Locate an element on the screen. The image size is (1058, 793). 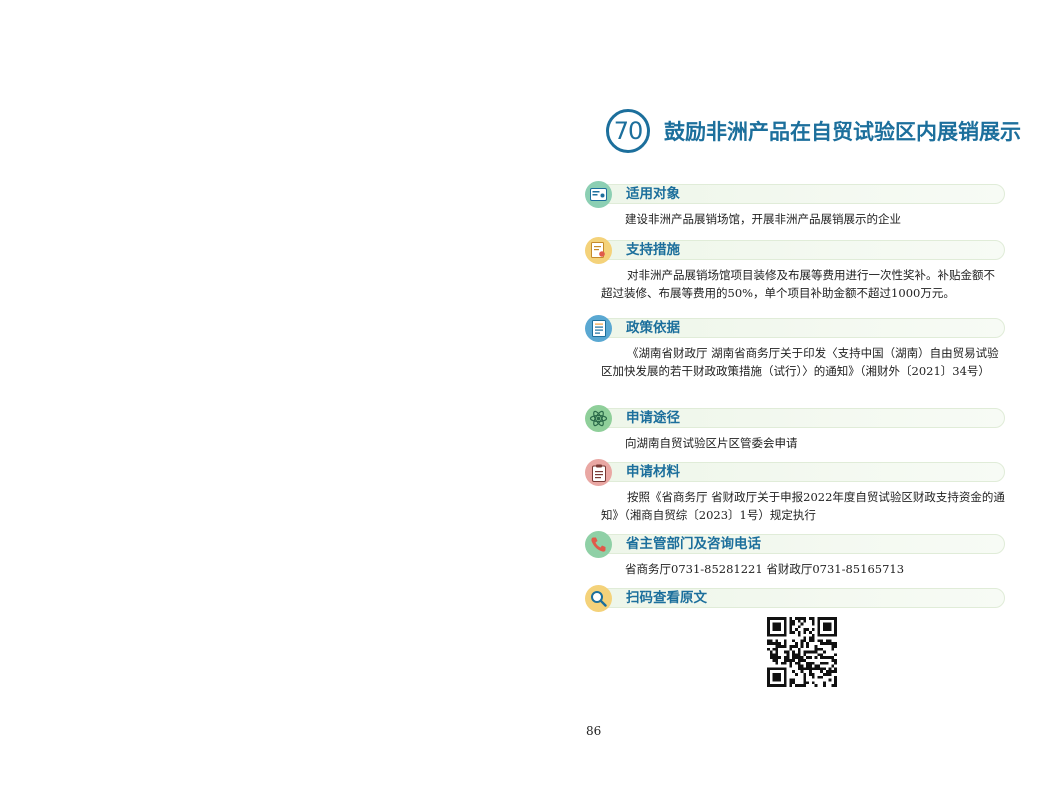
certificate-icon is located at coordinates (598, 250).